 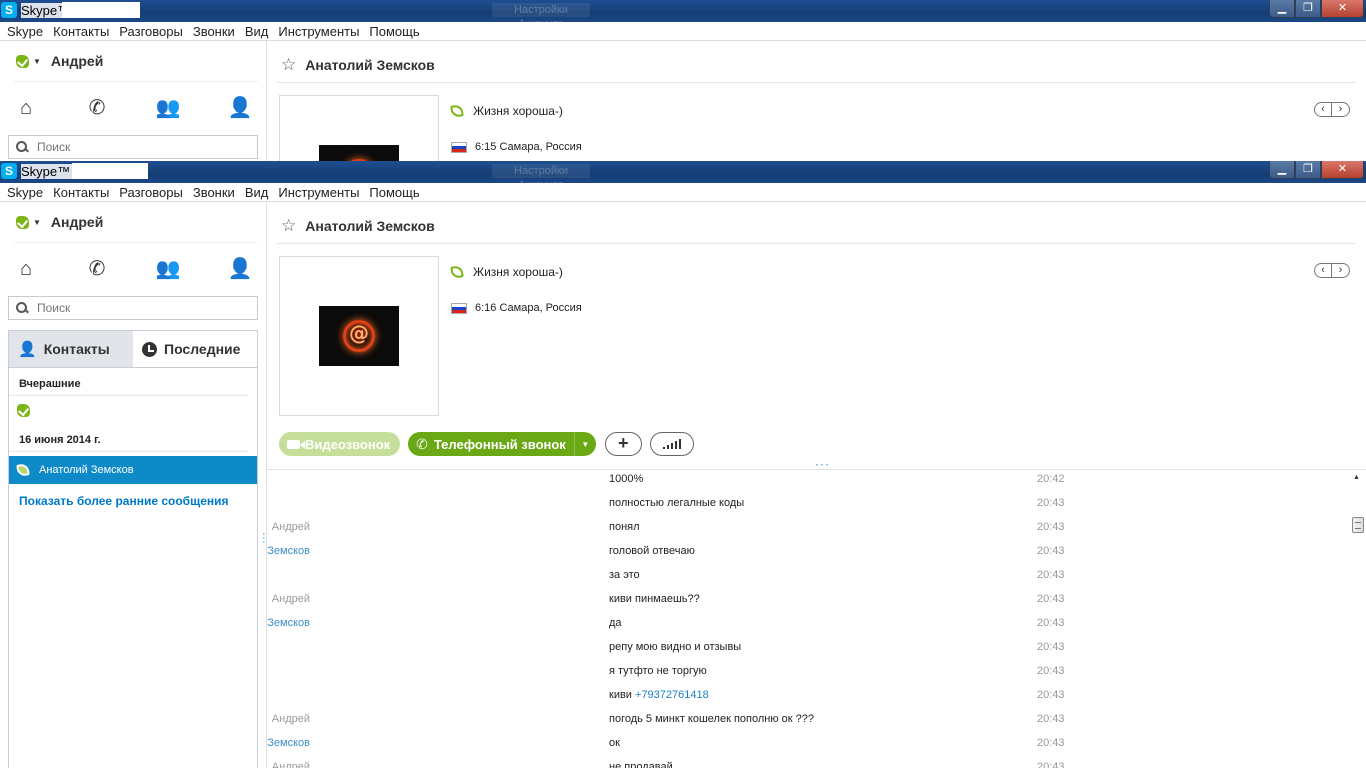 I want to click on left-panel: ▼ Андрей ⌂ ✆ 👥 👤 👤 Контакты Последние В, so click(x=133, y=485).